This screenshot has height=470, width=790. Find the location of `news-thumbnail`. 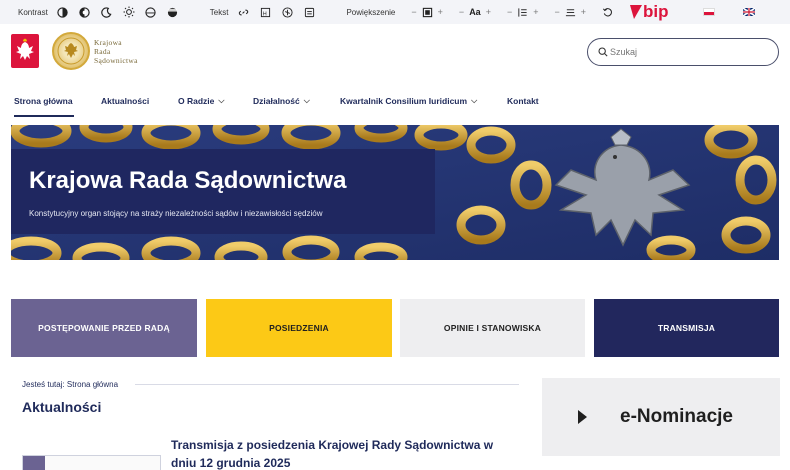

news-thumbnail is located at coordinates (91, 462).